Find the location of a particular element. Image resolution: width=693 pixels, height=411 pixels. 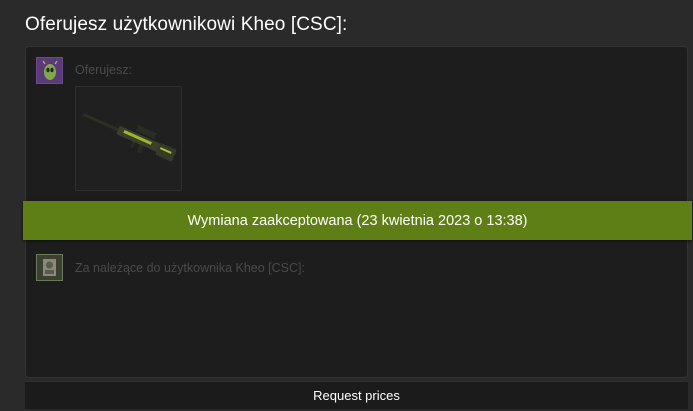

user-avatar-icon is located at coordinates (49, 267).